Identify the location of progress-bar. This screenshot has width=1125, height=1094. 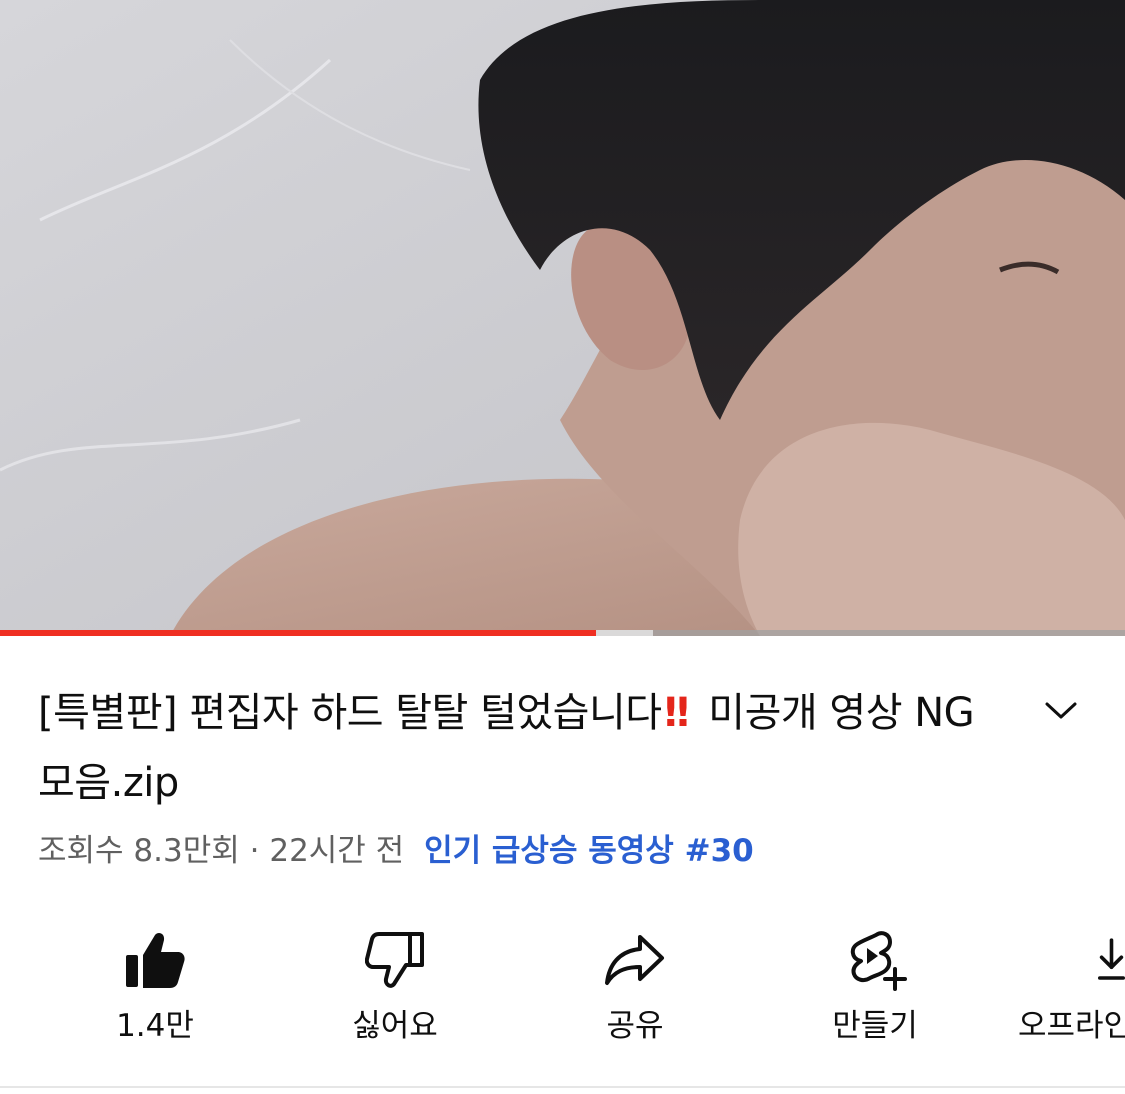
(562, 633).